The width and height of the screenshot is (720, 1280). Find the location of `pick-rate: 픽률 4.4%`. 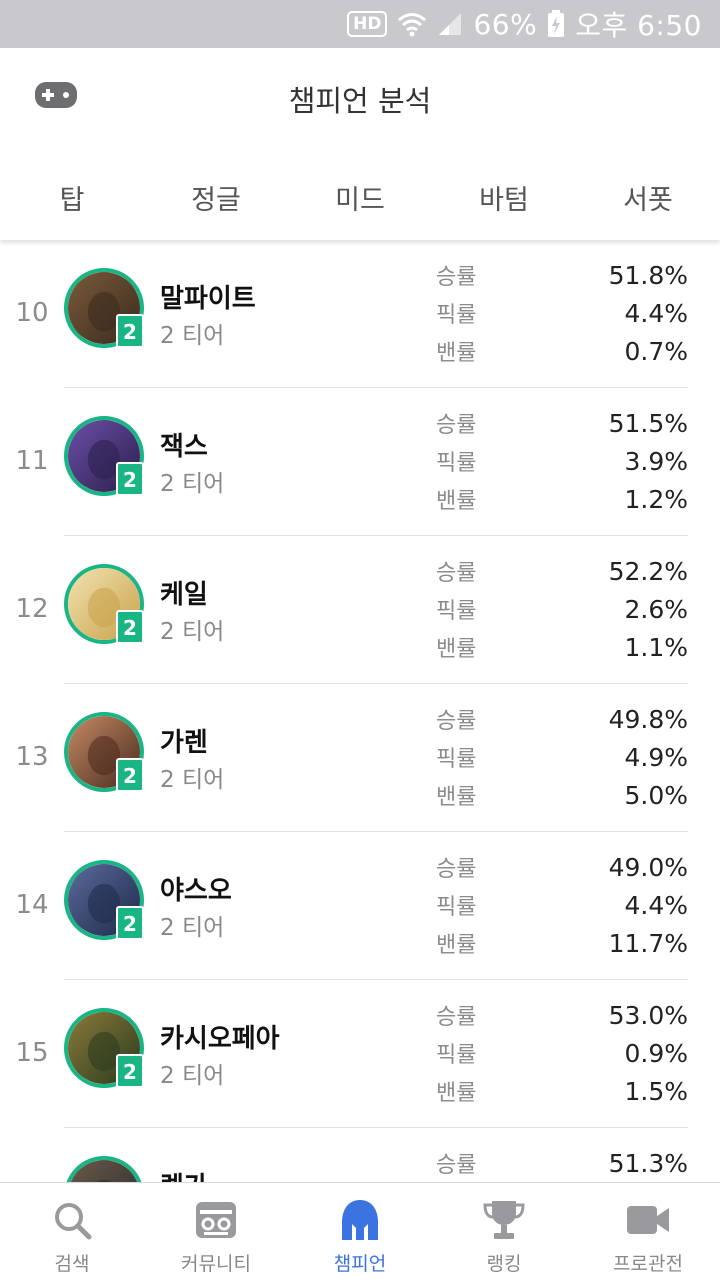

pick-rate: 픽률 4.4% is located at coordinates (562, 313).